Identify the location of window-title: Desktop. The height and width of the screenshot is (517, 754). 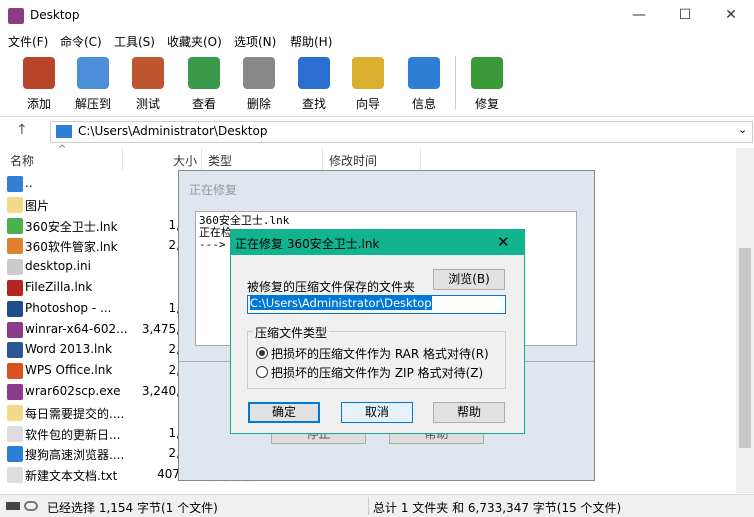
(55, 15).